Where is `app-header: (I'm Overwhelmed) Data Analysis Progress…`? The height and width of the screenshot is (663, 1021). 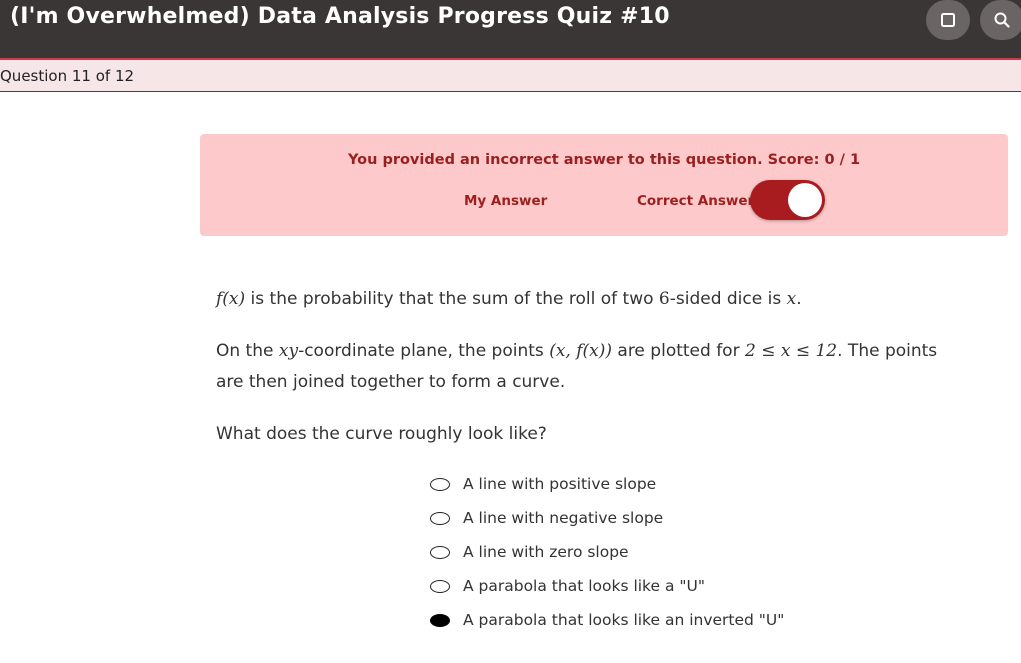 app-header: (I'm Overwhelmed) Data Analysis Progress… is located at coordinates (510, 29).